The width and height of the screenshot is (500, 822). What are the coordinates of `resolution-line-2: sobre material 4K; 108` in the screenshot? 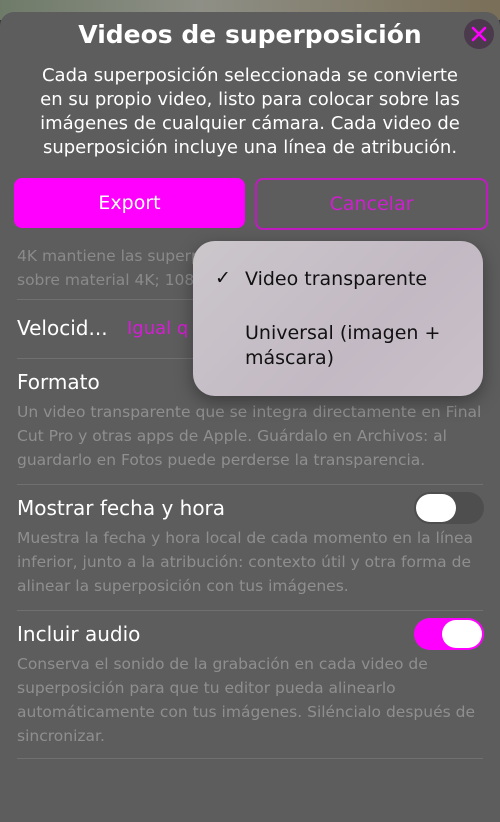 It's located at (106, 280).